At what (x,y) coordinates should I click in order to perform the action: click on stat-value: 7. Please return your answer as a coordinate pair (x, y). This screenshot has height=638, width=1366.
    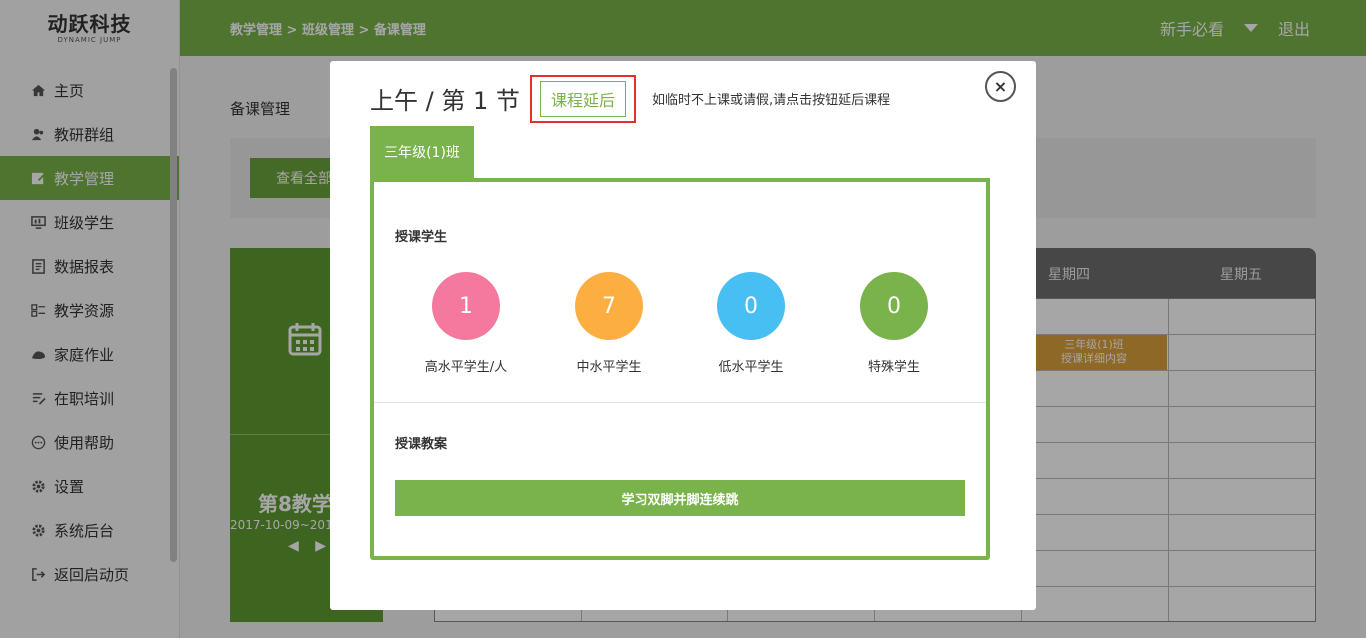
    Looking at the image, I should click on (609, 306).